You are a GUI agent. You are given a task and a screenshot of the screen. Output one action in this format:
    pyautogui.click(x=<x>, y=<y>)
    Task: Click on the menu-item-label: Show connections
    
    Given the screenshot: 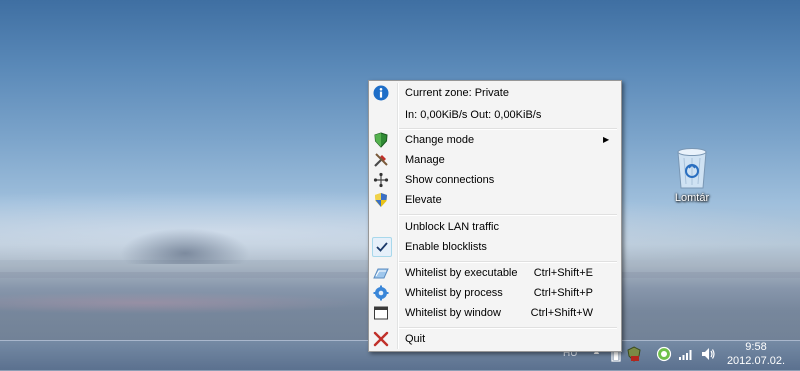 What is the action you would take?
    pyautogui.click(x=450, y=180)
    